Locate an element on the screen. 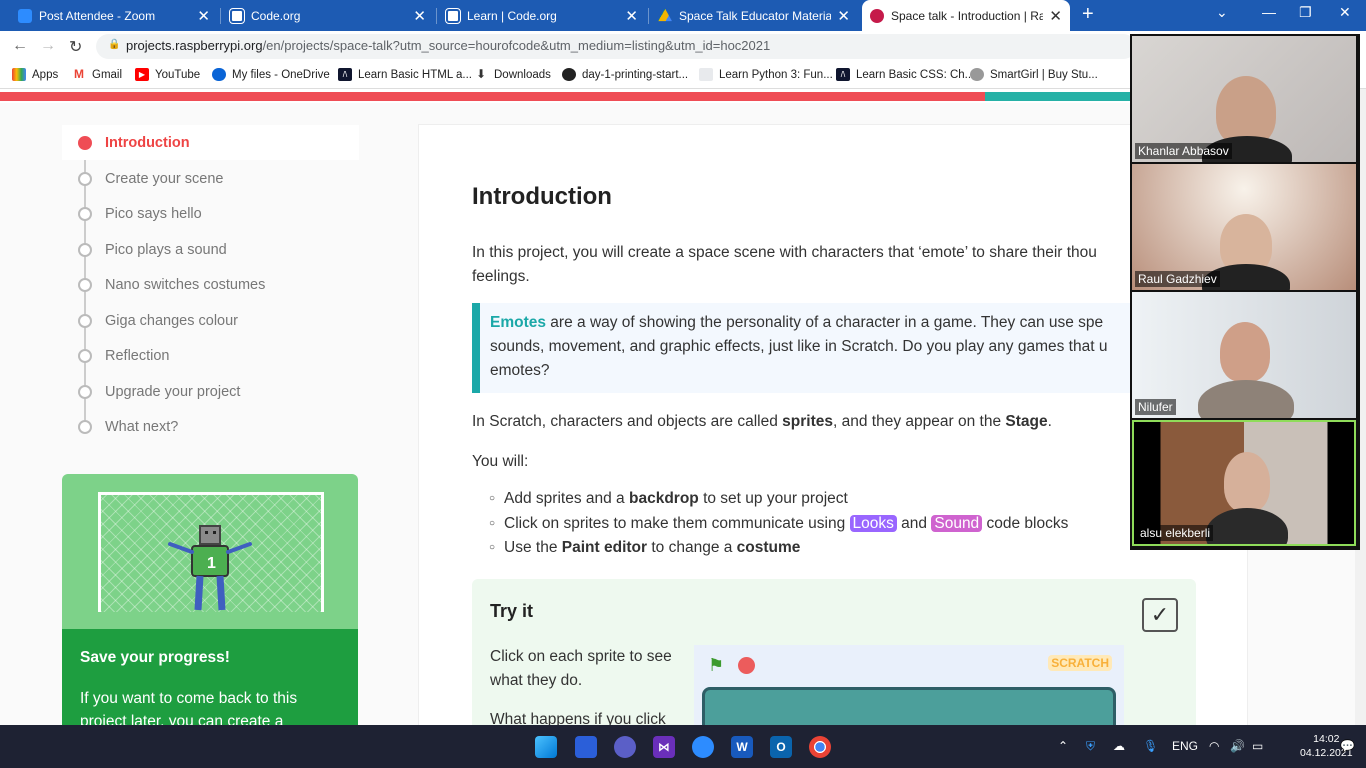 This screenshot has height=768, width=1366. back-icon: ← is located at coordinates (20, 46).